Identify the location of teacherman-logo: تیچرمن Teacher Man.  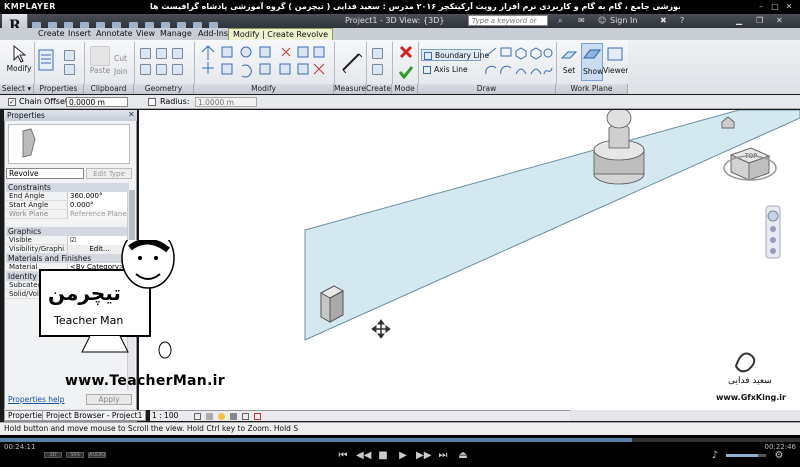
(107, 299).